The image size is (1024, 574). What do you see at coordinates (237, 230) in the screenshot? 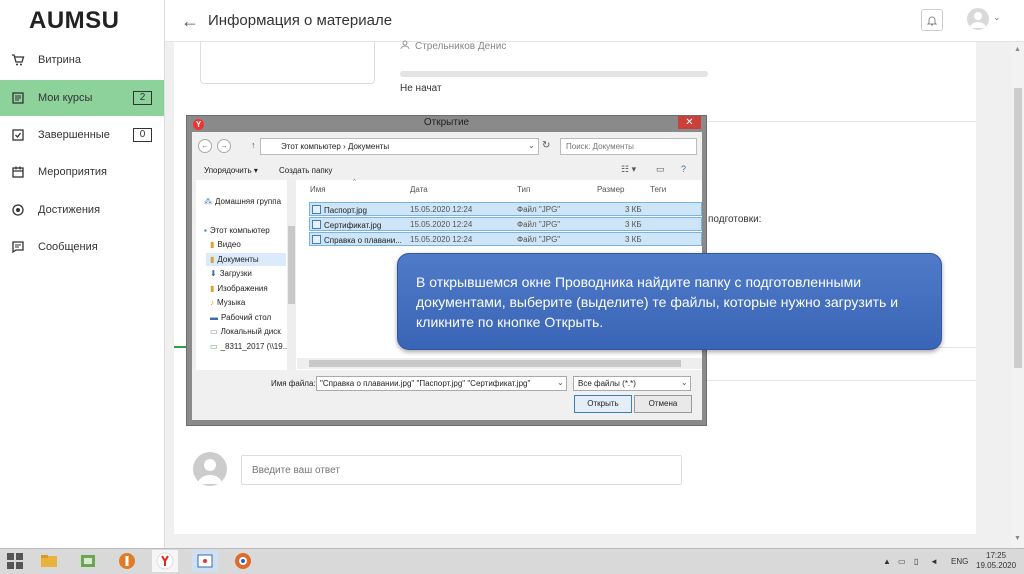
I see `tree-item-this-pc: ▪ Этот компьютер` at bounding box center [237, 230].